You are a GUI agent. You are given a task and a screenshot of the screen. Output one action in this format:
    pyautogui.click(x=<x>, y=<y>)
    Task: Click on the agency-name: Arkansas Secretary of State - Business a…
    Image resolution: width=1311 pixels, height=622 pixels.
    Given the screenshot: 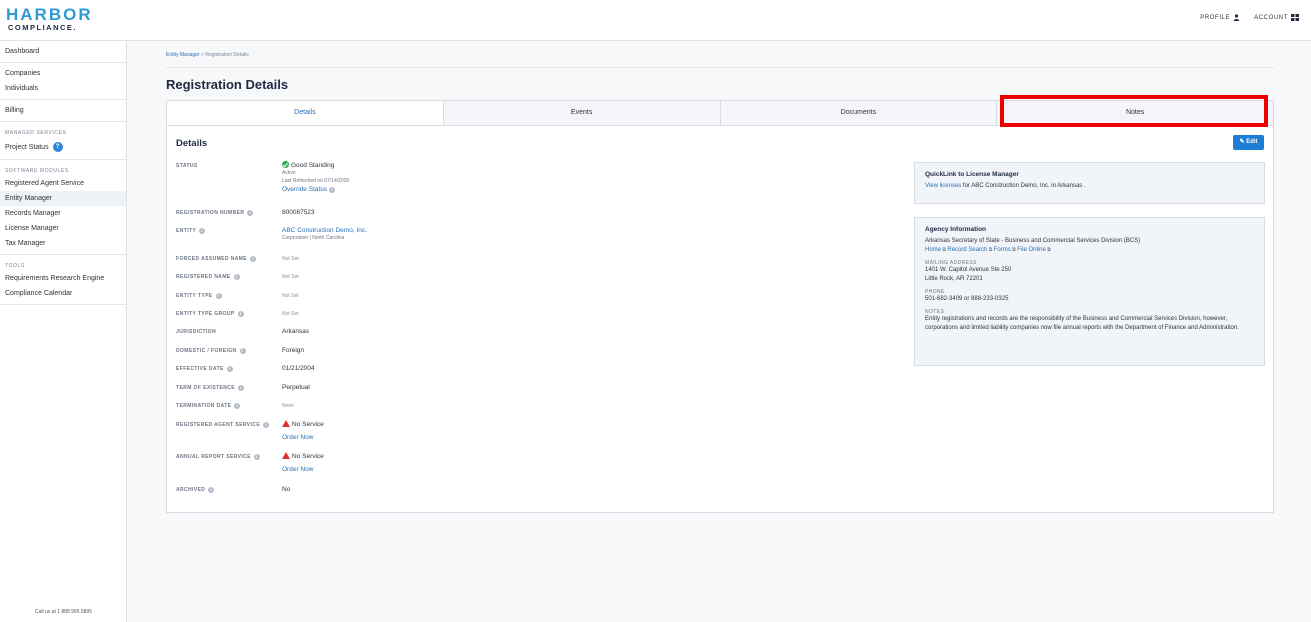 What is the action you would take?
    pyautogui.click(x=1033, y=241)
    